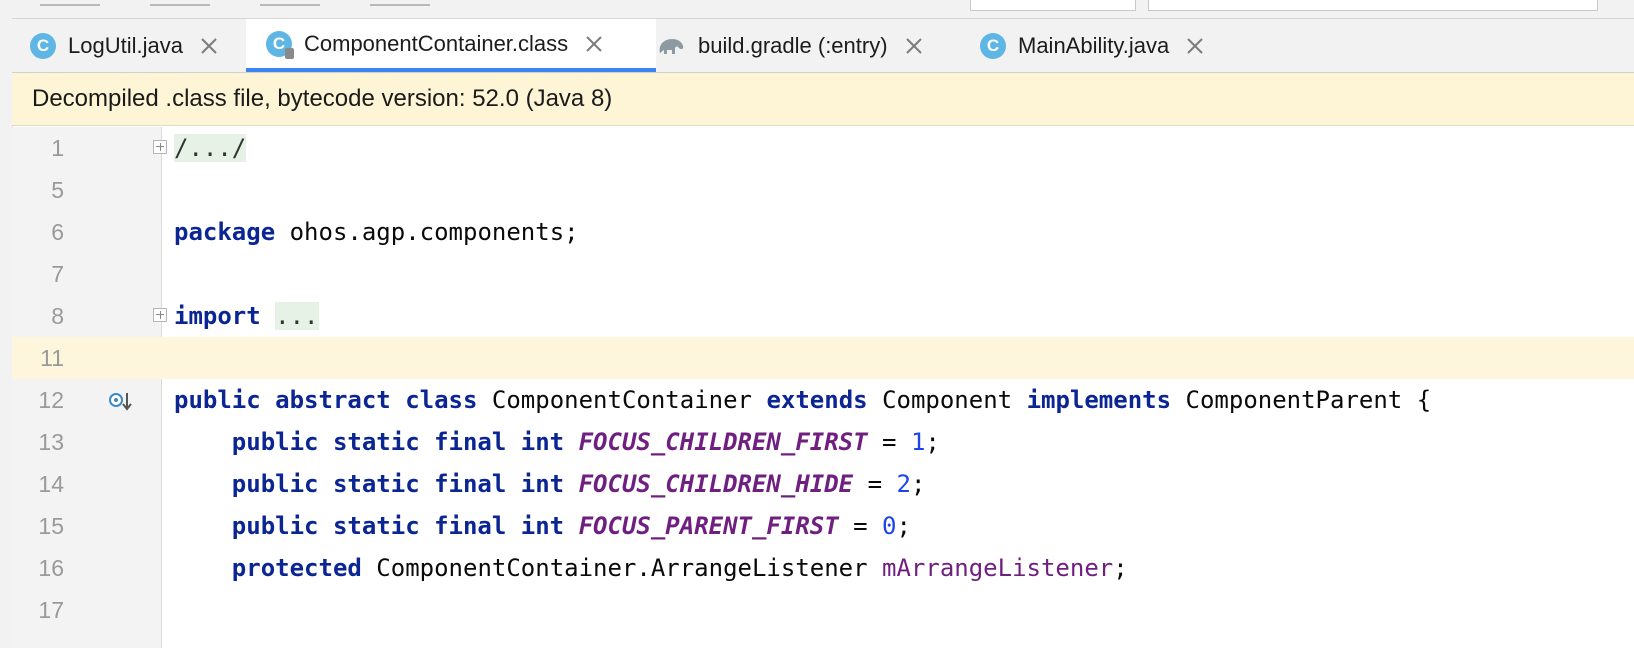 This screenshot has width=1634, height=648. Describe the element at coordinates (1424, 400) in the screenshot. I see `brace: {` at that location.